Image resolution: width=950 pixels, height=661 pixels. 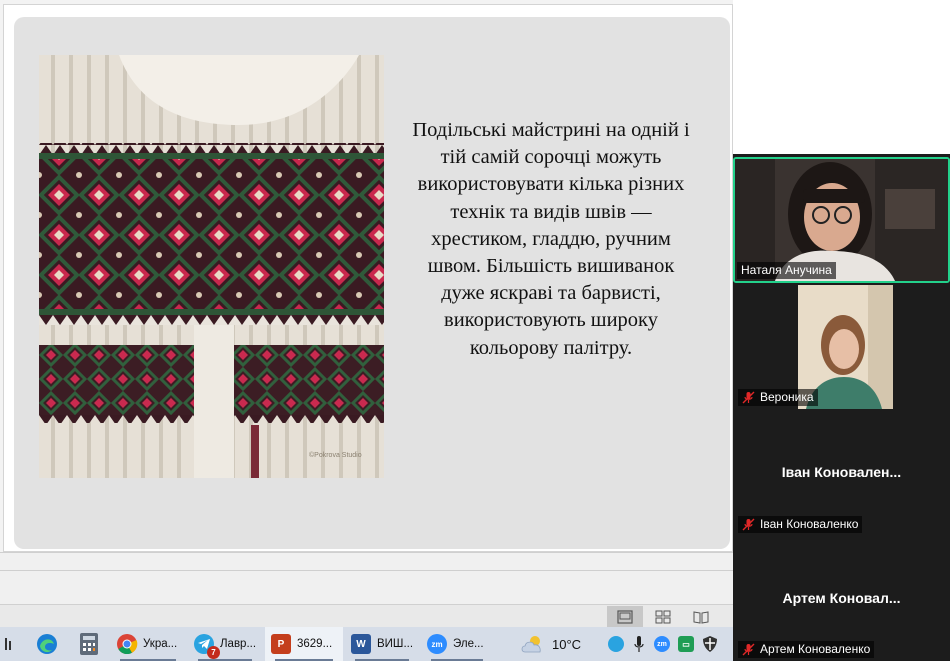 What do you see at coordinates (787, 397) in the screenshot?
I see `participant-name: Вероника` at bounding box center [787, 397].